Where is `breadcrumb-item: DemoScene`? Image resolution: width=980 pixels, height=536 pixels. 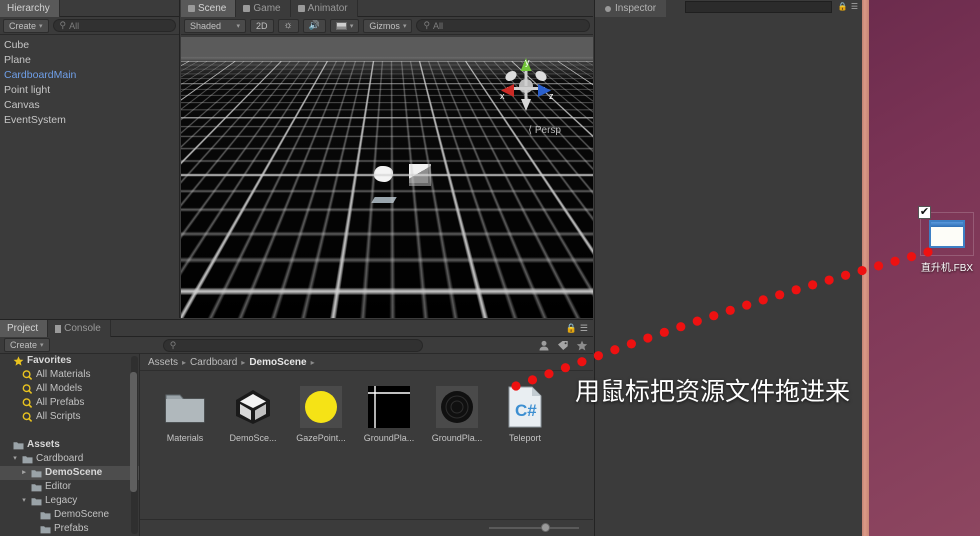 breadcrumb-item: DemoScene is located at coordinates (277, 362).